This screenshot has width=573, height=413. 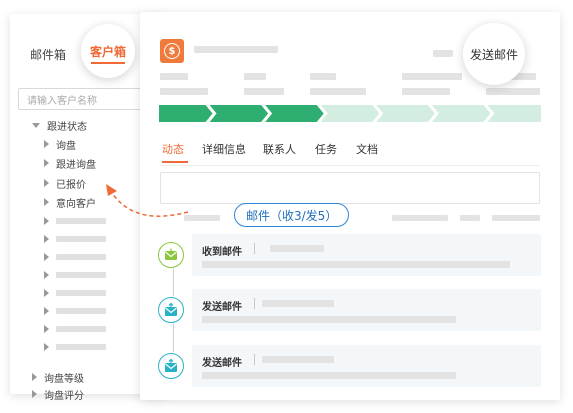 I want to click on mail-counter-badge: 邮件（收3/发5）, so click(x=292, y=215).